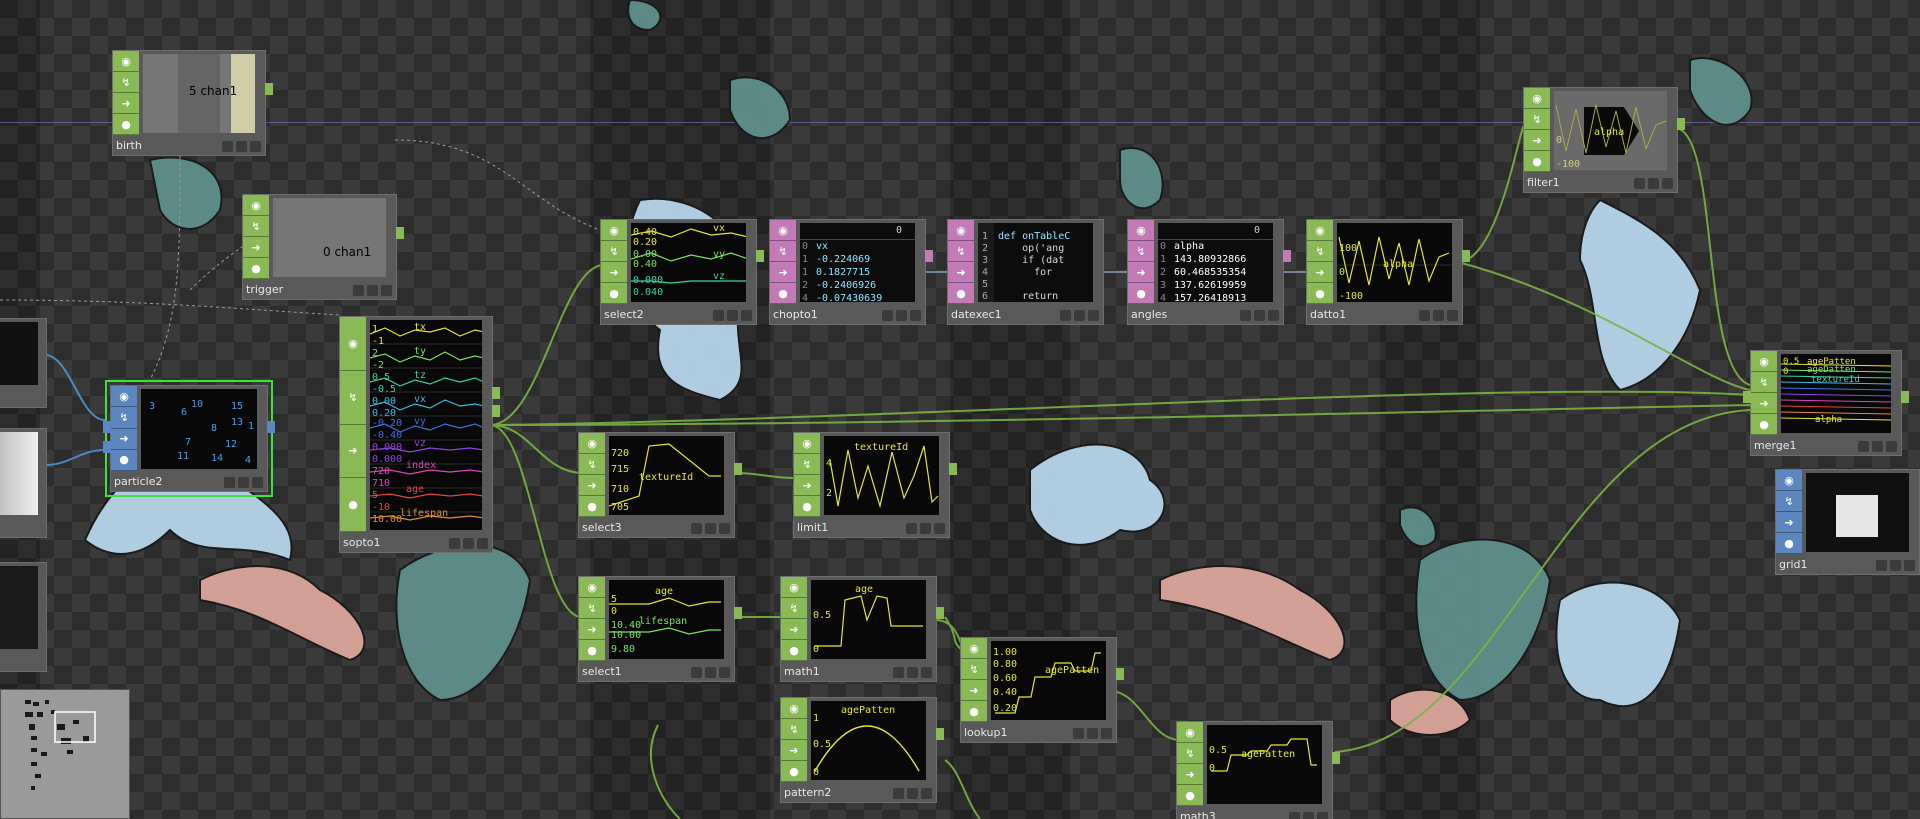 This screenshot has height=819, width=1920. I want to click on node-filter1: ◉ ↯ ➜ ● alpha 0 -100 filter1, so click(1604, 140).